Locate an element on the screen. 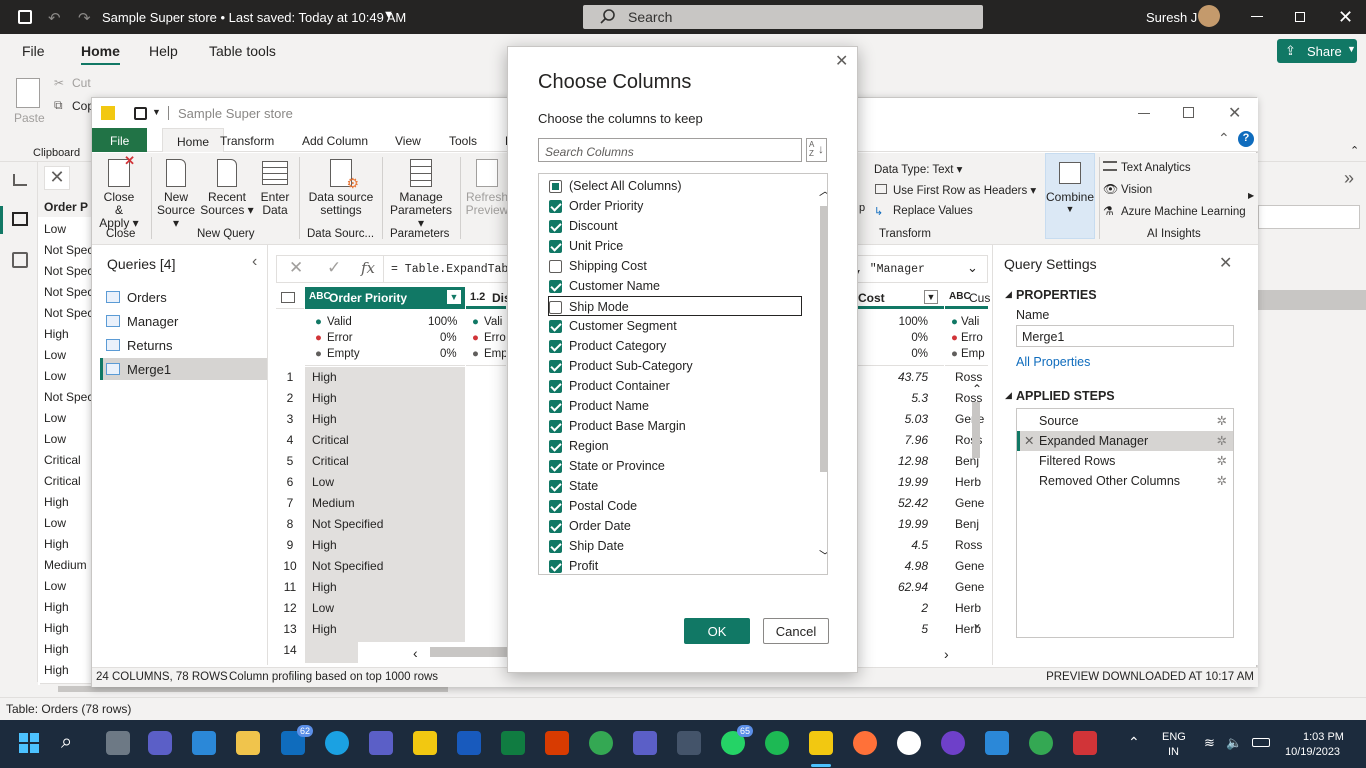 The image size is (1366, 768). step-expanded-manager: ✕ Expanded Manager ✲ is located at coordinates (1125, 441).